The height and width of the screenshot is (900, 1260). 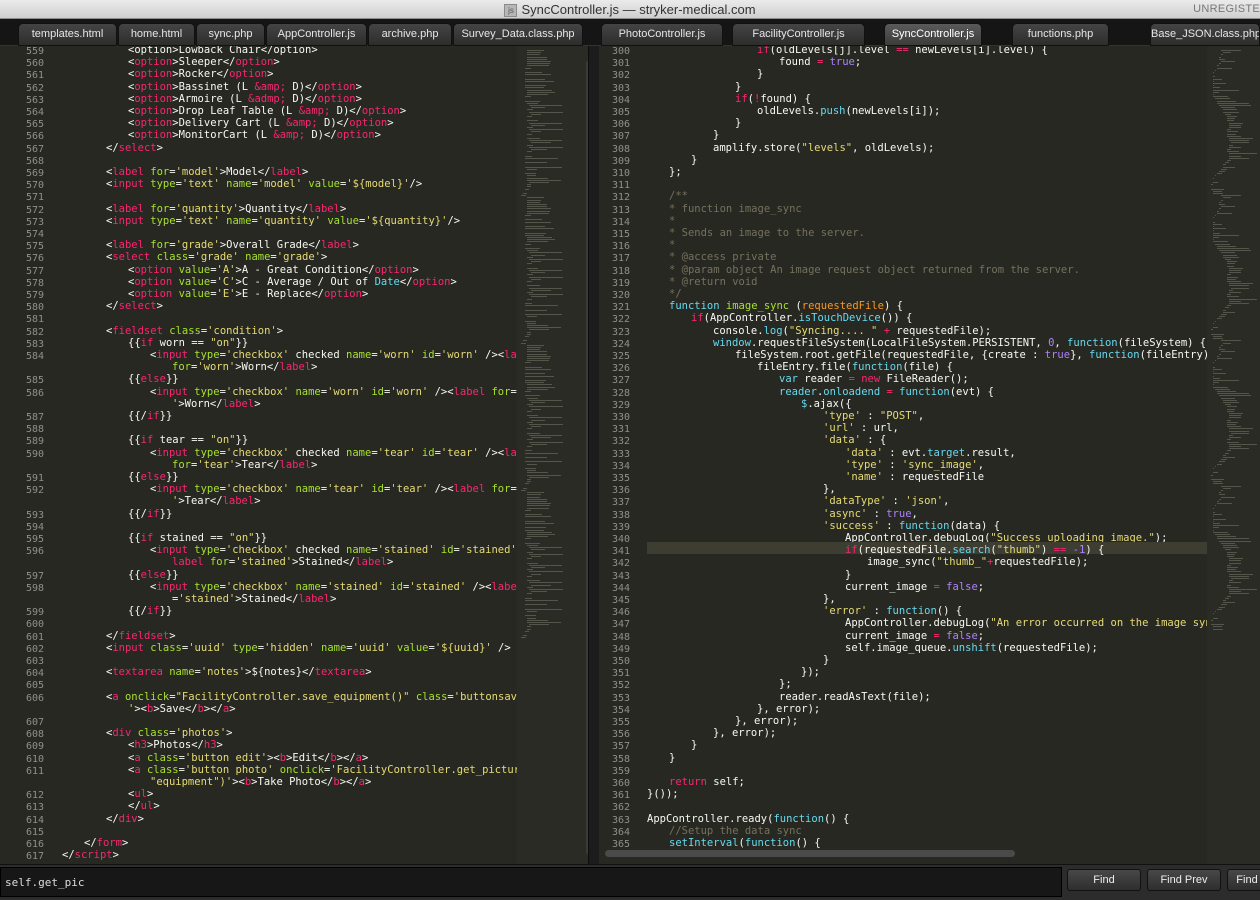 I want to click on code-line: 'data' : {, so click(x=766, y=440).